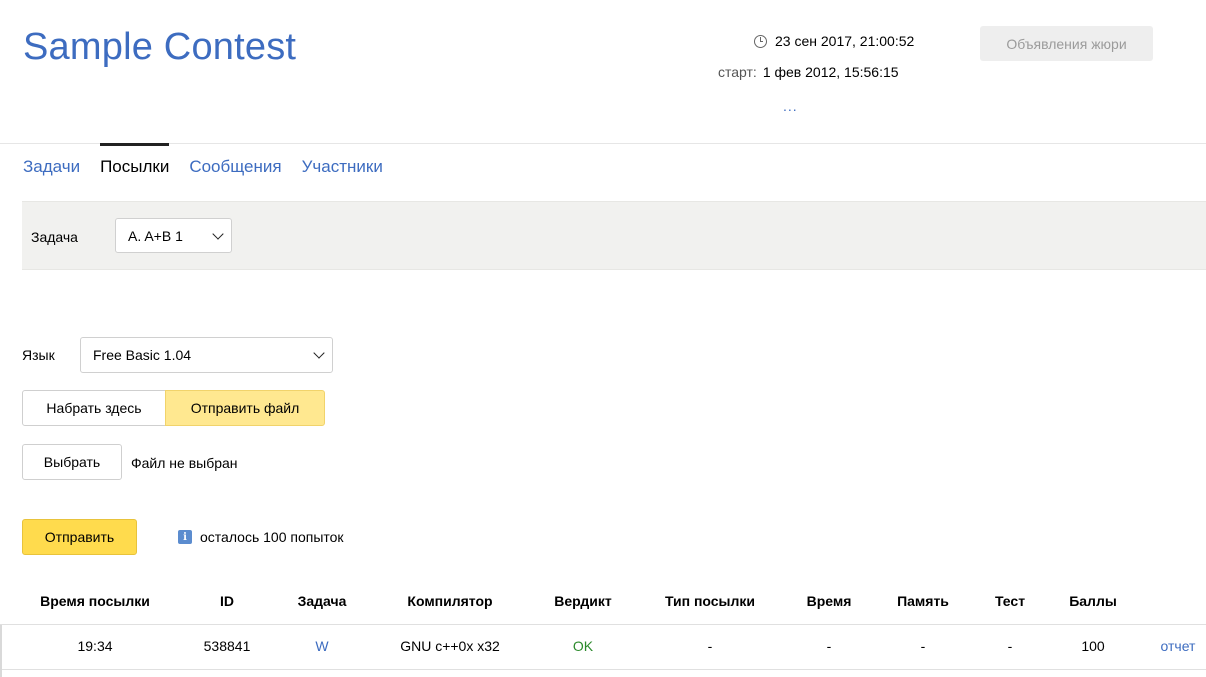  What do you see at coordinates (155, 235) in the screenshot?
I see `problem-select-value: A. A+B 1` at bounding box center [155, 235].